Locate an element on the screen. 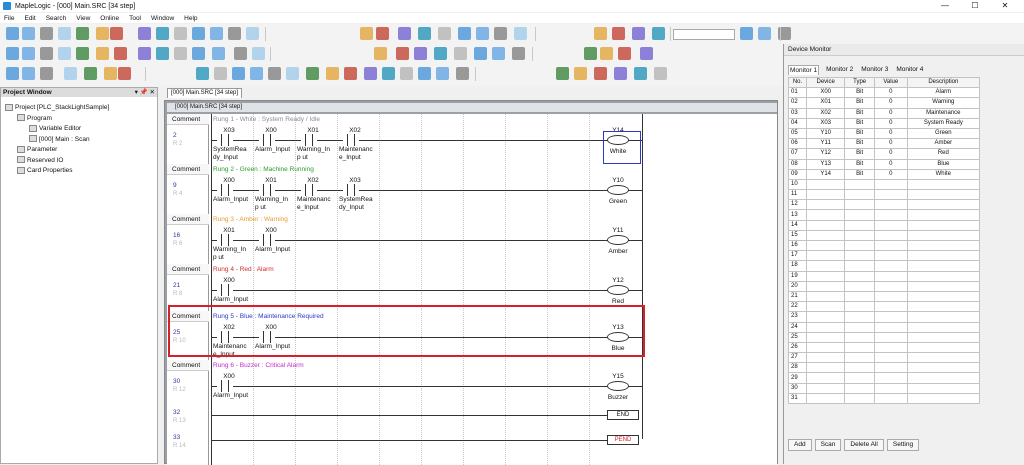 This screenshot has width=1024, height=465. table-row: 10 is located at coordinates (884, 184).